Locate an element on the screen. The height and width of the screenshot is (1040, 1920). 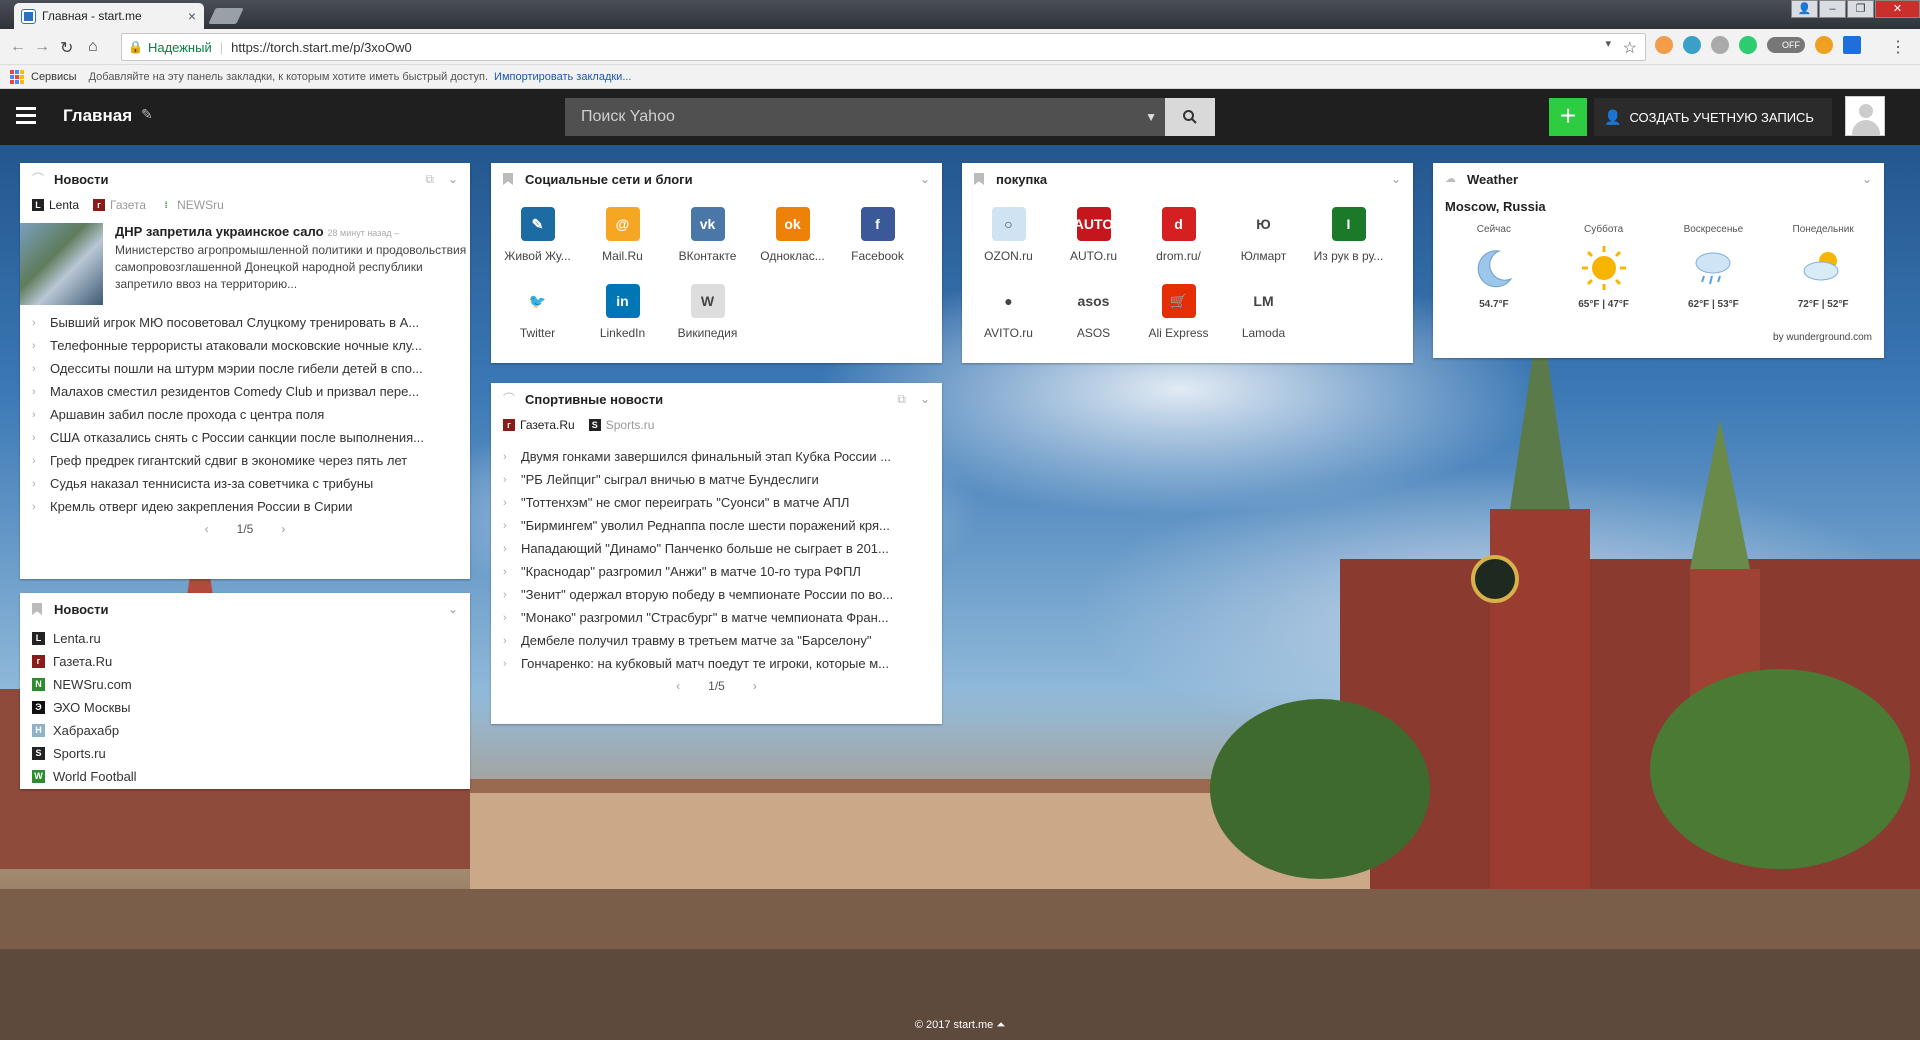
bookmark-tile: asos ASOS is located at coordinates (1093, 316).